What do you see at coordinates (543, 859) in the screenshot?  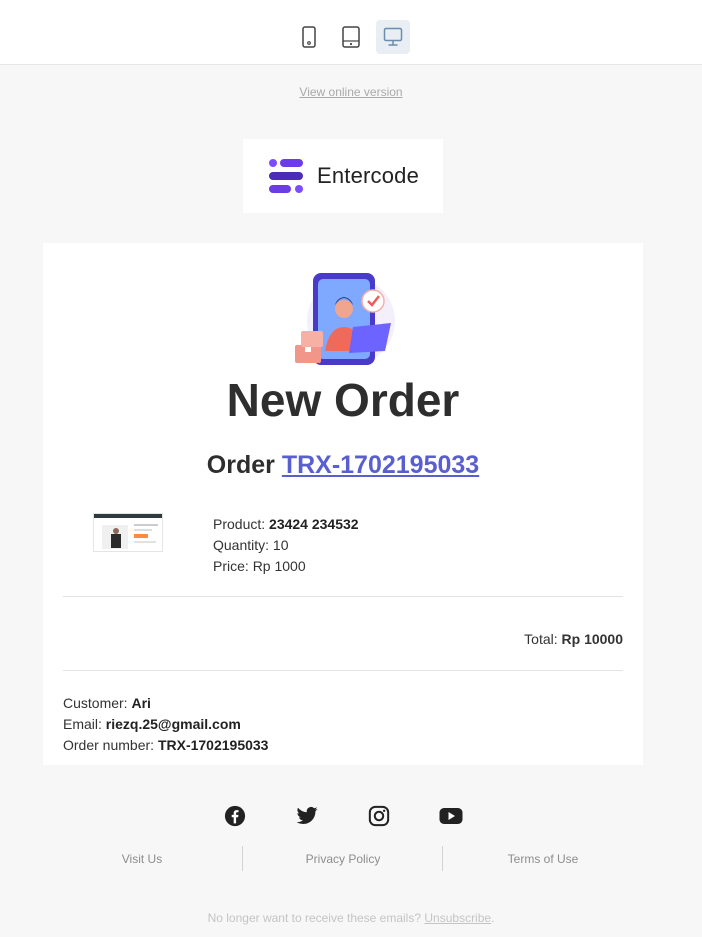 I see `footer-link-terms: Terms of Use` at bounding box center [543, 859].